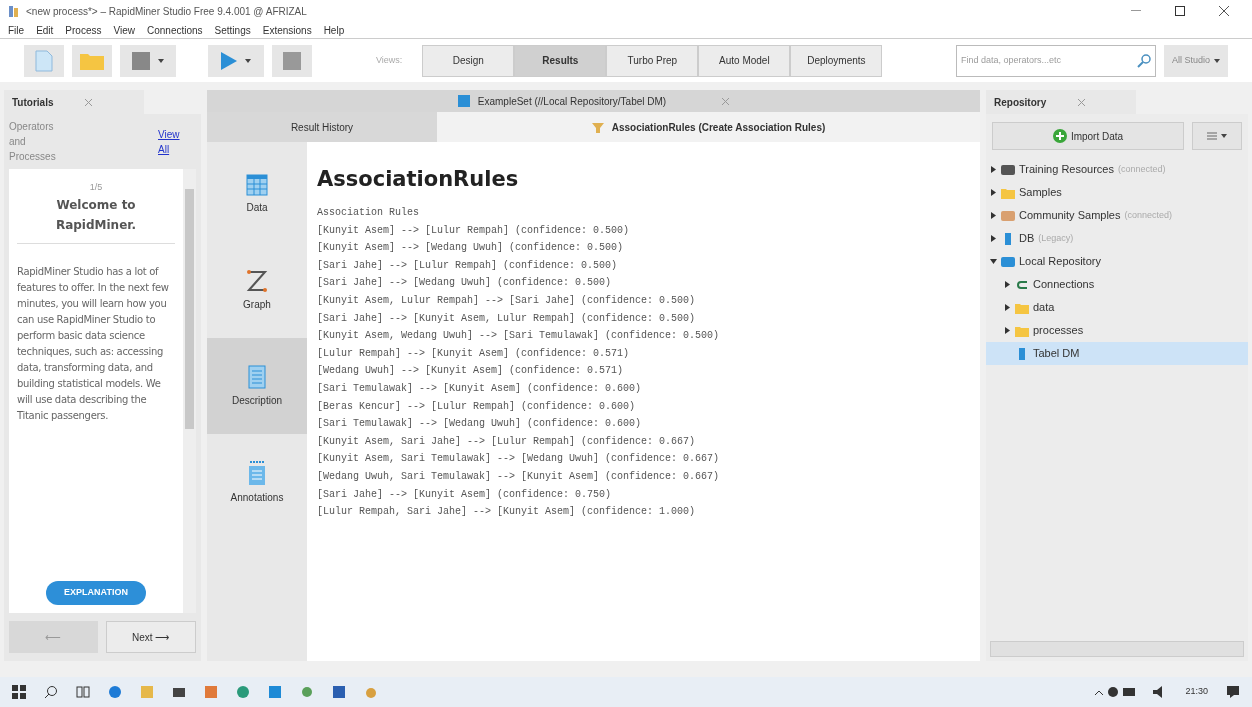 The image size is (1252, 707). I want to click on menu-item: Connections, so click(175, 30).